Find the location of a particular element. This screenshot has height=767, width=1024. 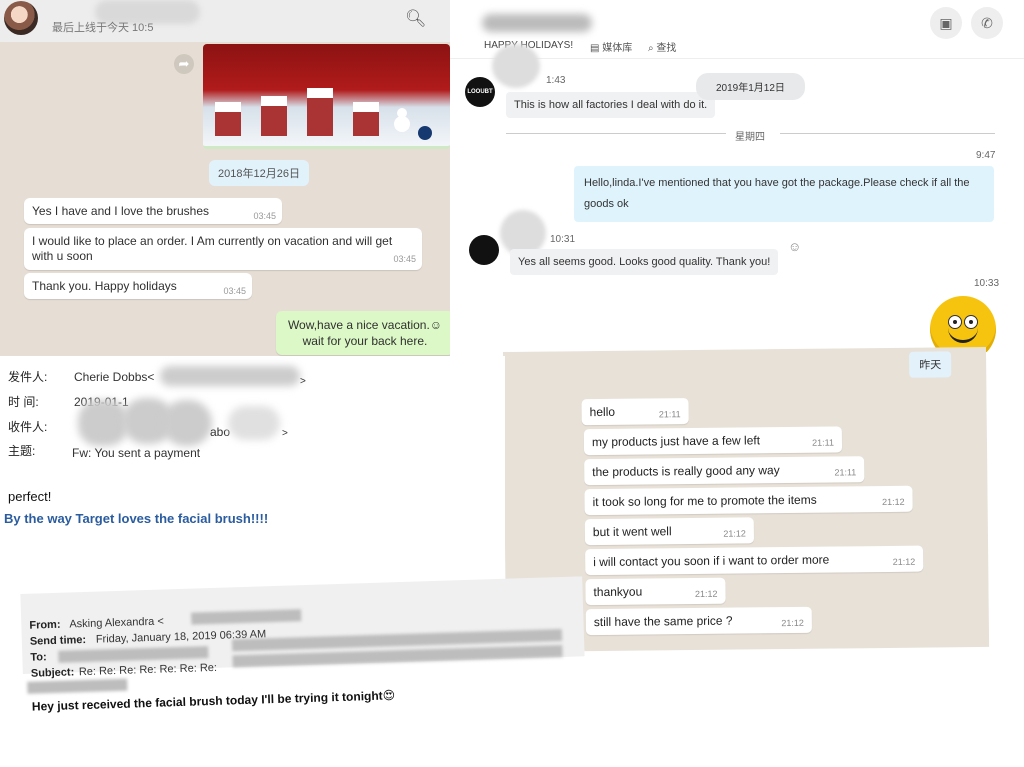

email-body-line1: perfect! is located at coordinates (30, 496).